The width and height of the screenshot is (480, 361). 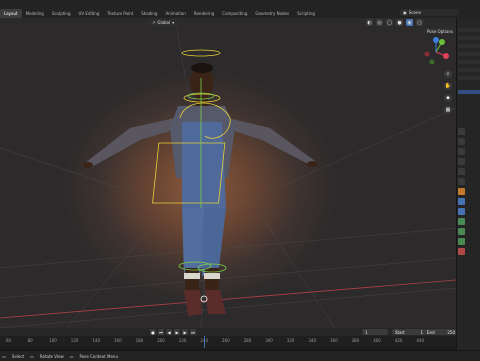 I want to click on gizmo-z-axis, so click(x=436, y=40).